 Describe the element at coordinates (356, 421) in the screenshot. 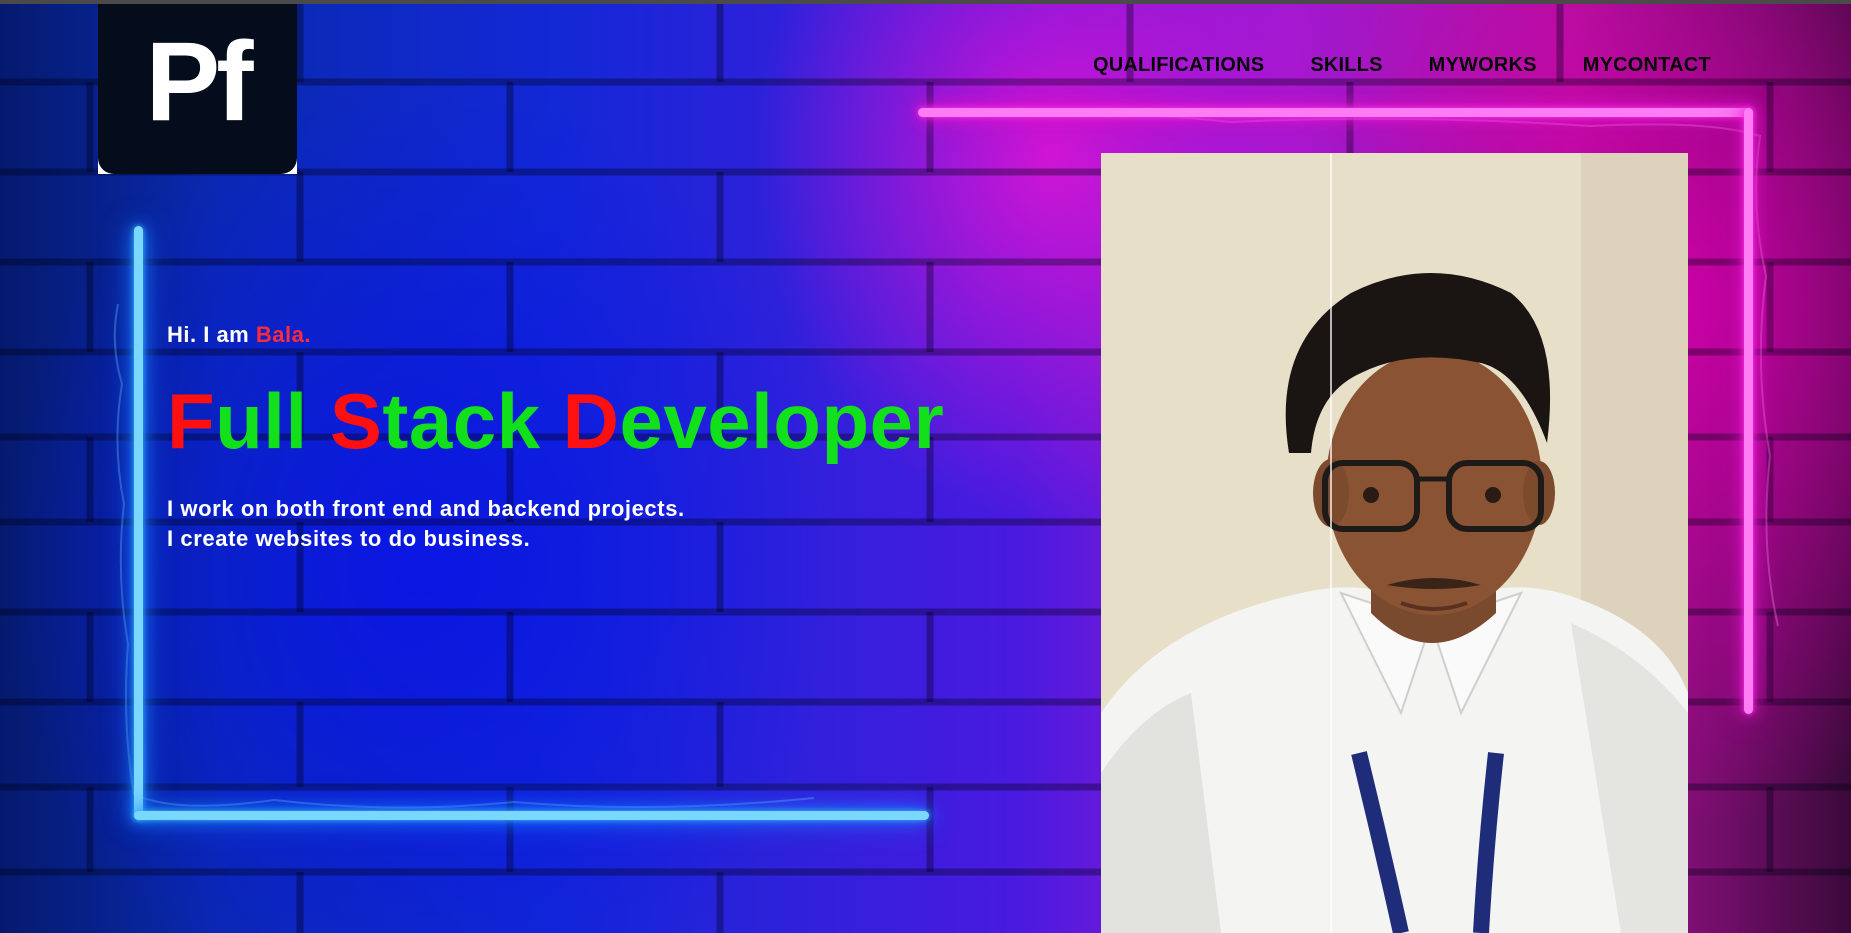

I see `headline-word2-initial: S` at that location.